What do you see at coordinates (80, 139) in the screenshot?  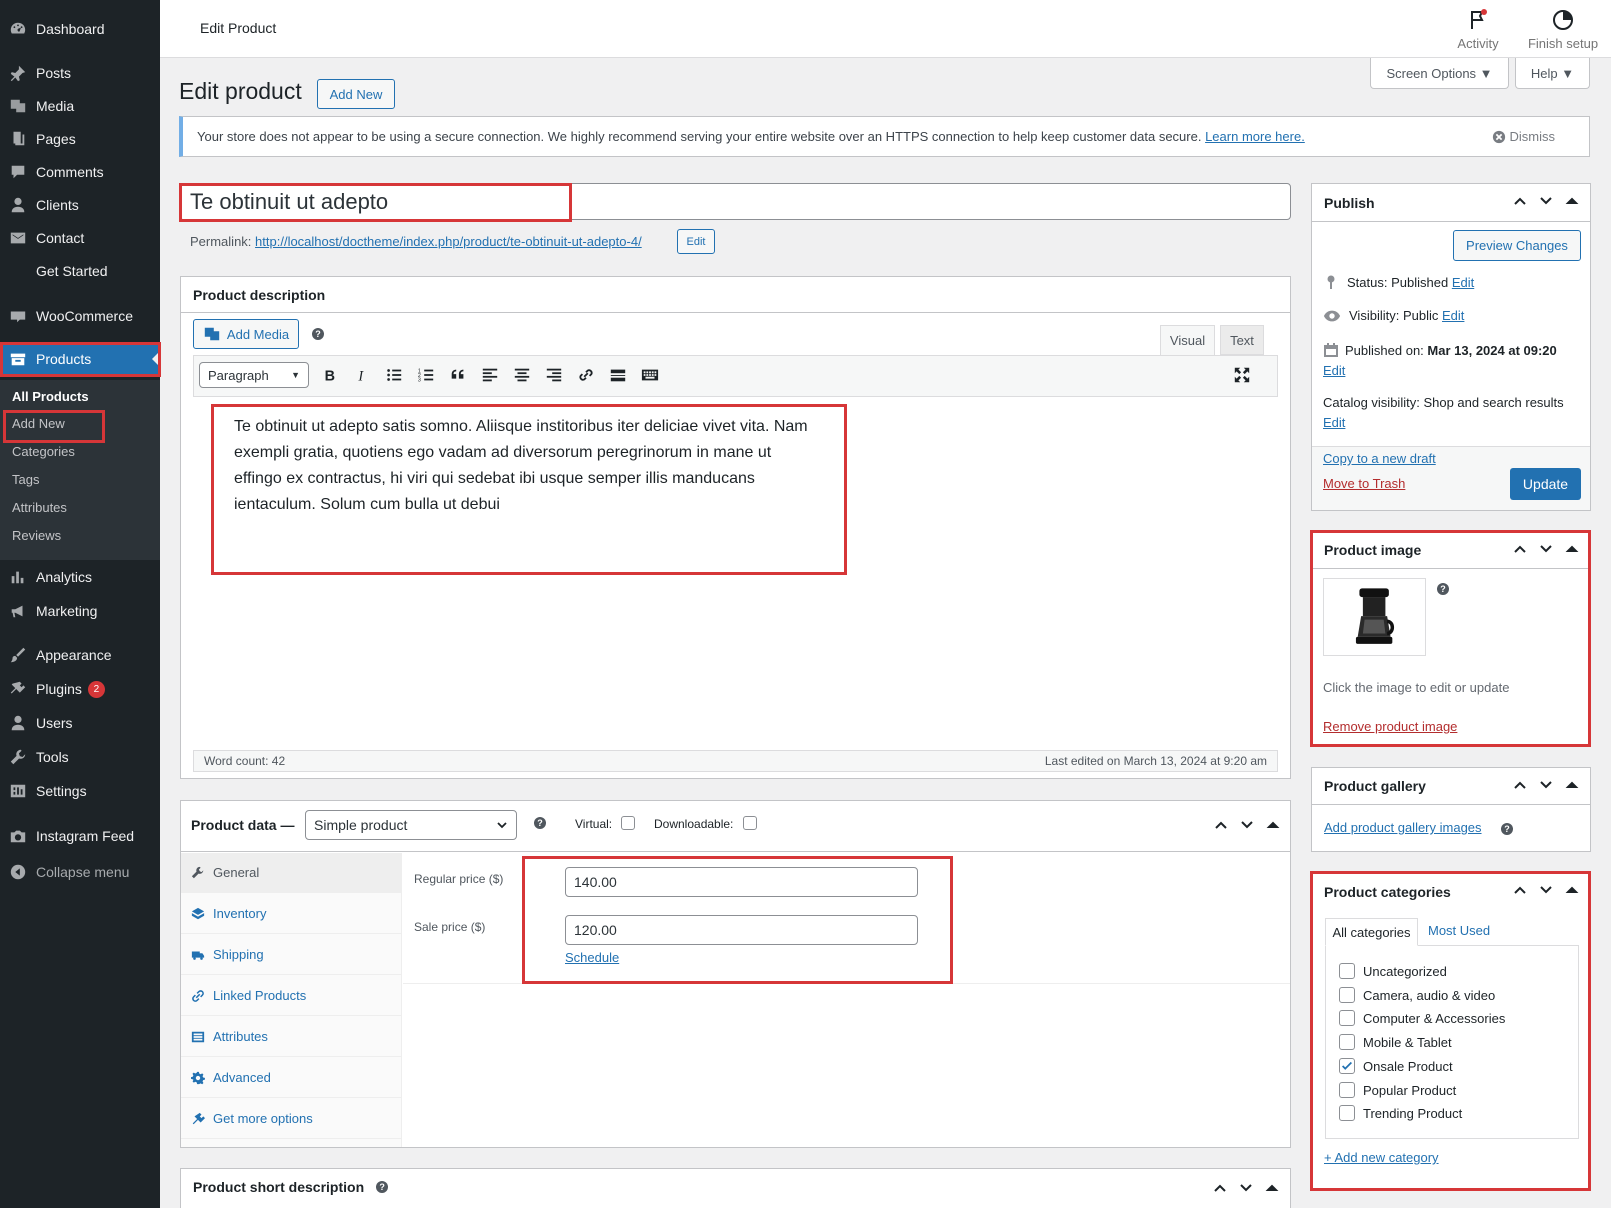 I see `sidebar-item-pages: Pages` at bounding box center [80, 139].